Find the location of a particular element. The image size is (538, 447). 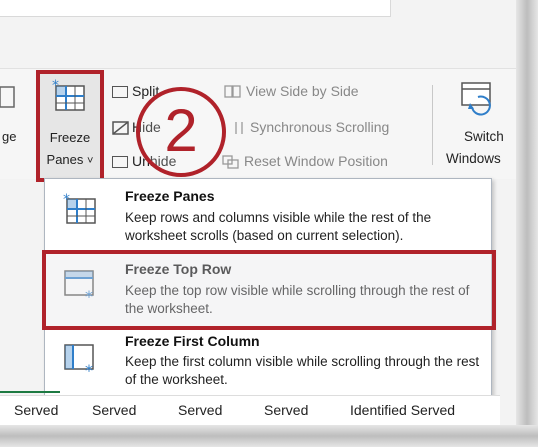

synchronous-scrolling-button: Synchronous Scrolling is located at coordinates (310, 127).